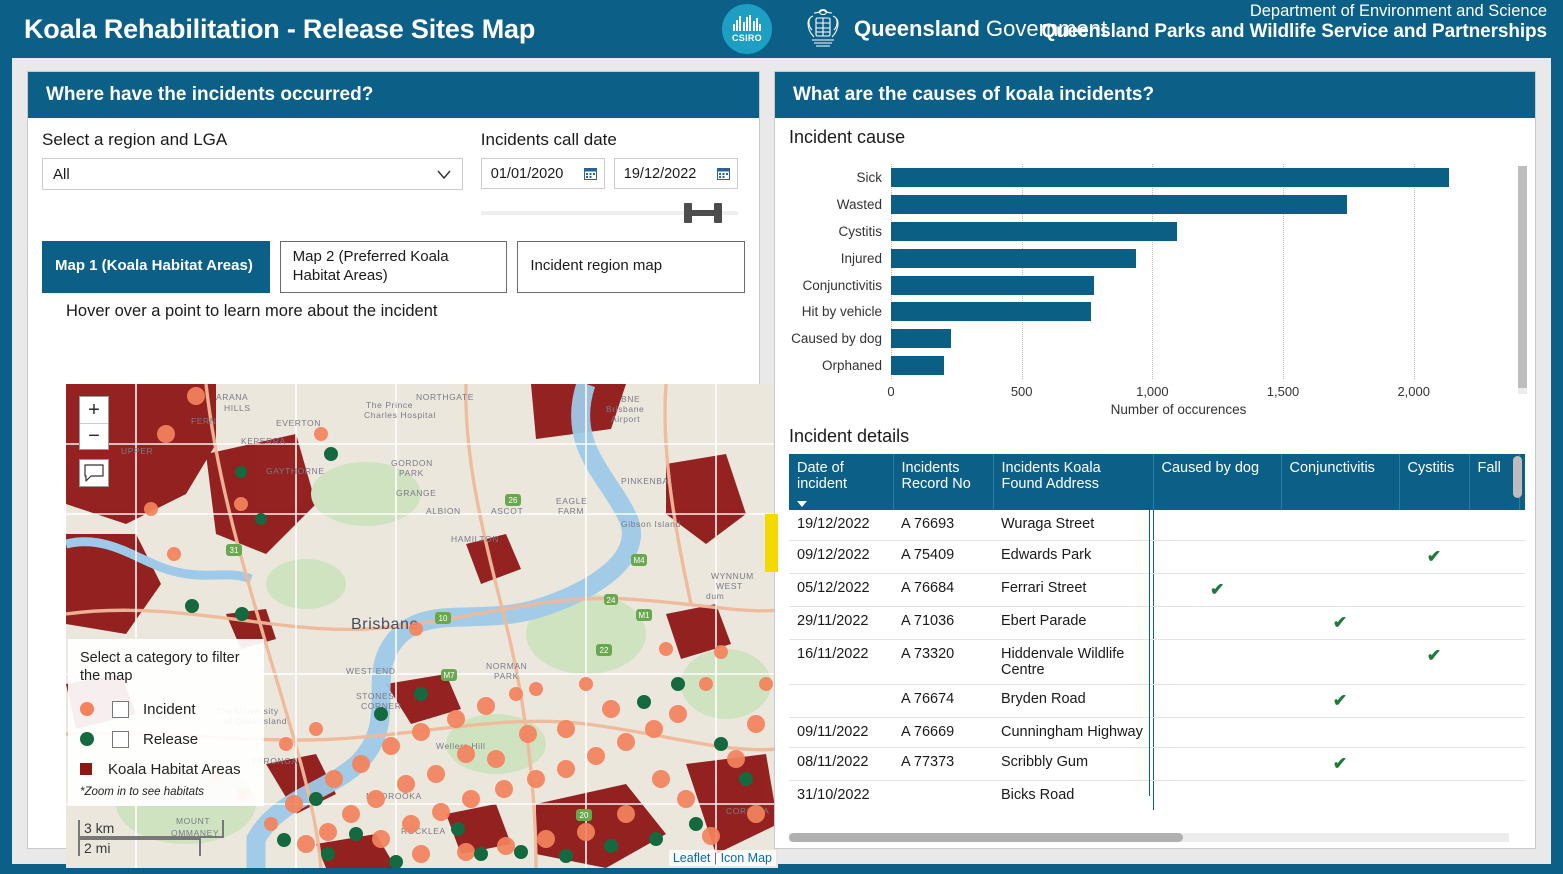  What do you see at coordinates (823, 27) in the screenshot?
I see `qld-coat-of-arms-icon` at bounding box center [823, 27].